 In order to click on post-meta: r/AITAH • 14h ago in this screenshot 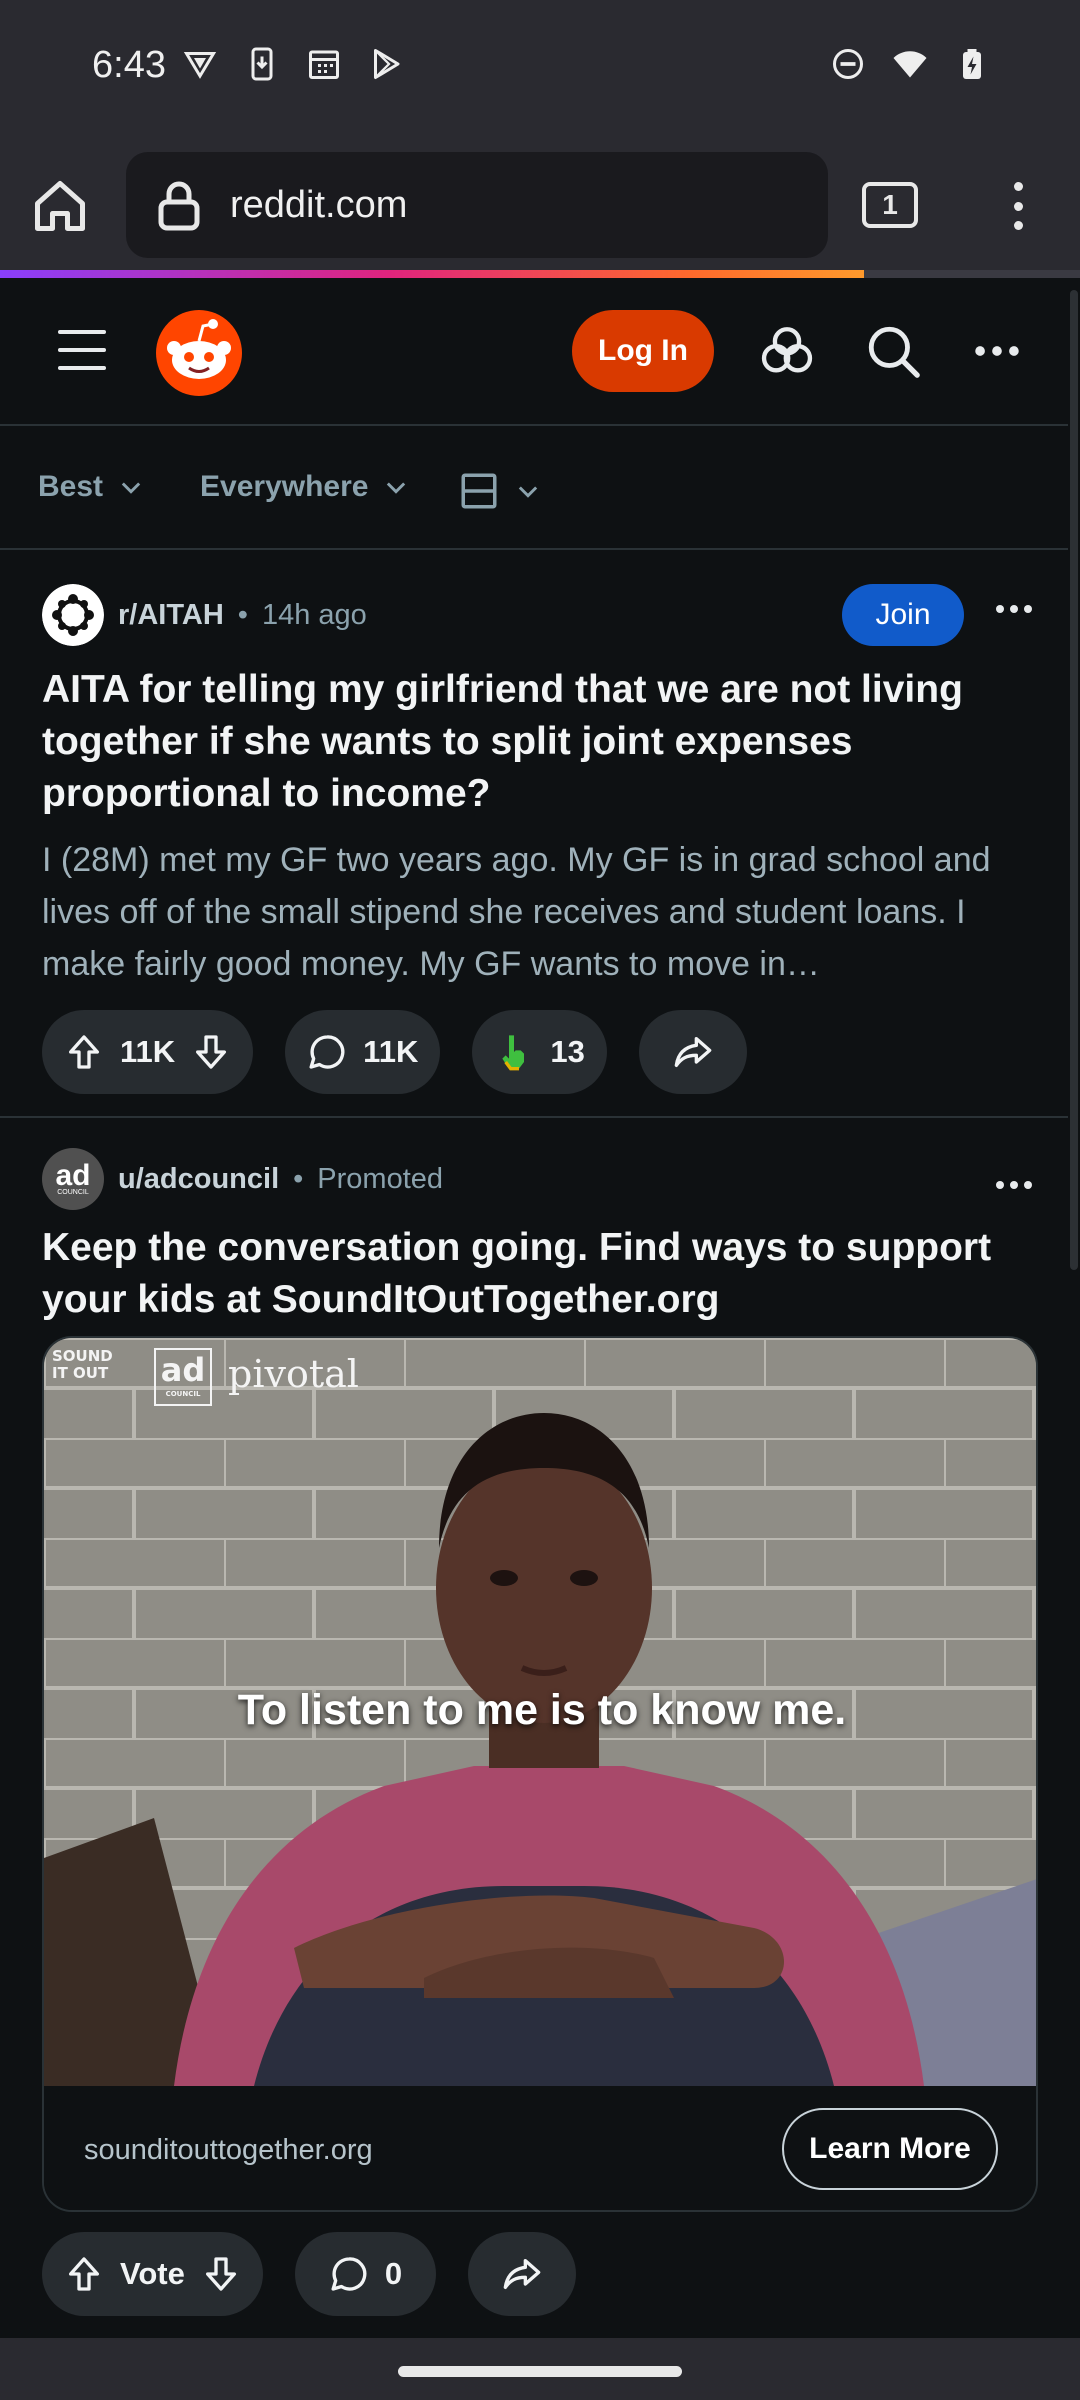, I will do `click(204, 615)`.